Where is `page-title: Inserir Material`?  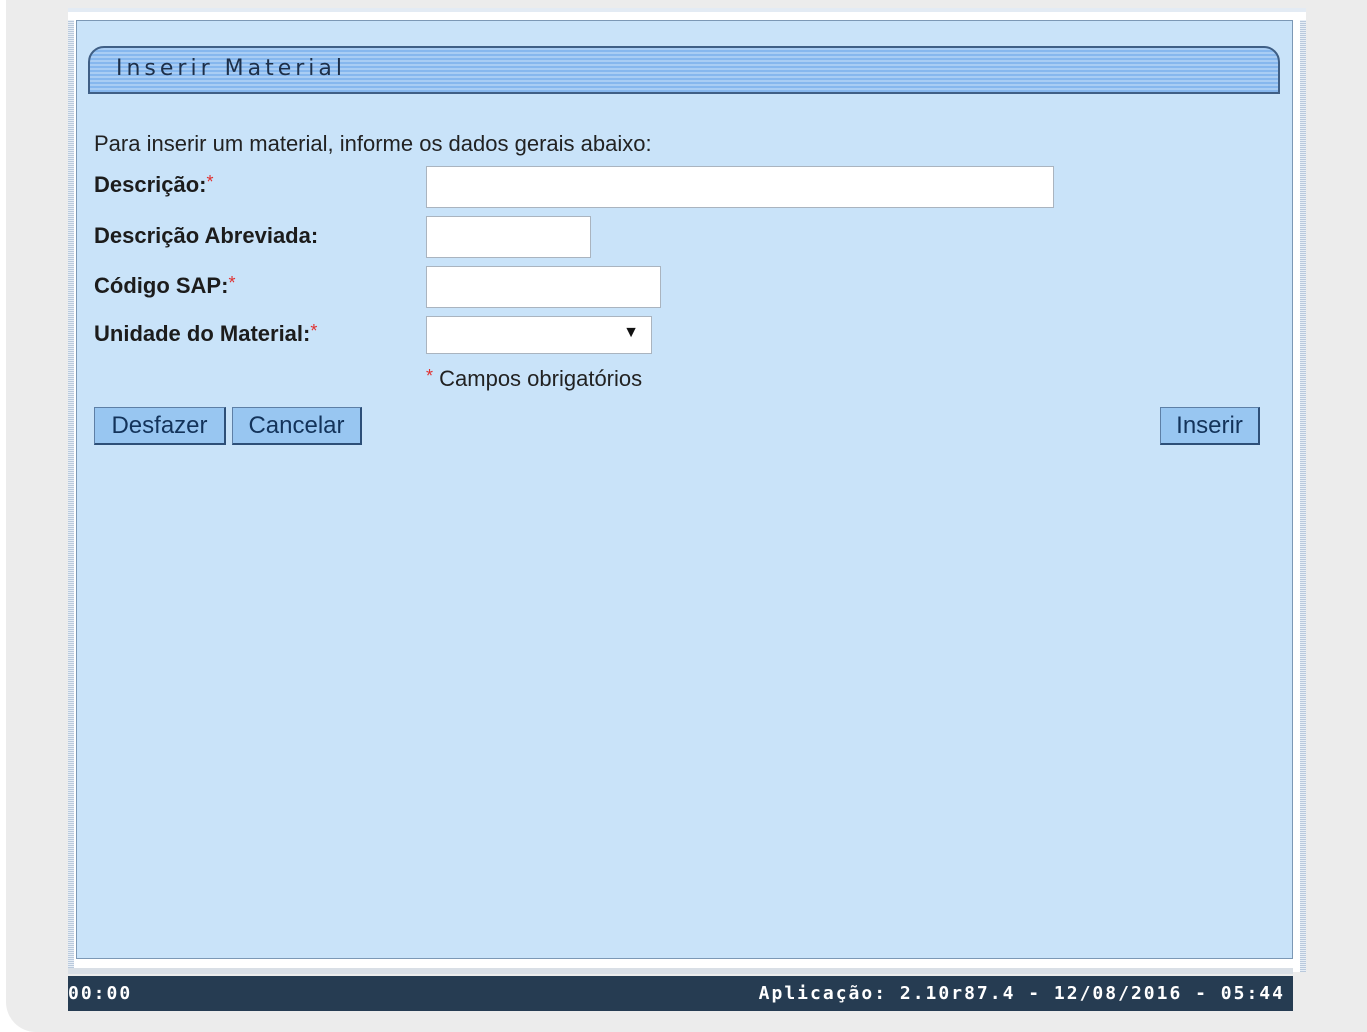 page-title: Inserir Material is located at coordinates (231, 68).